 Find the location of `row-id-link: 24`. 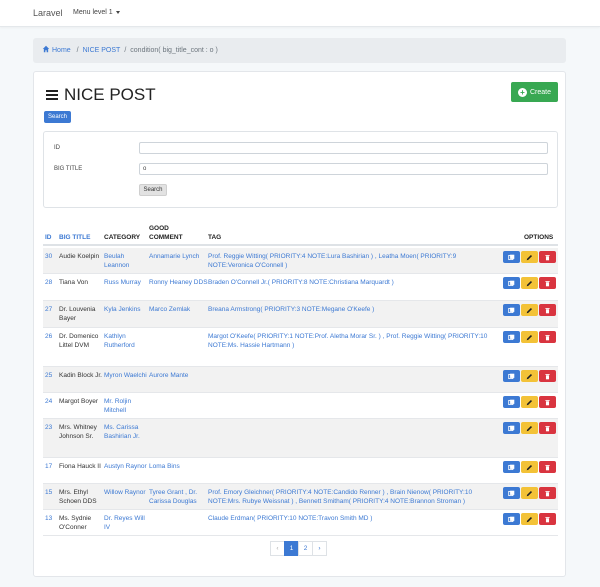

row-id-link: 24 is located at coordinates (51, 401).